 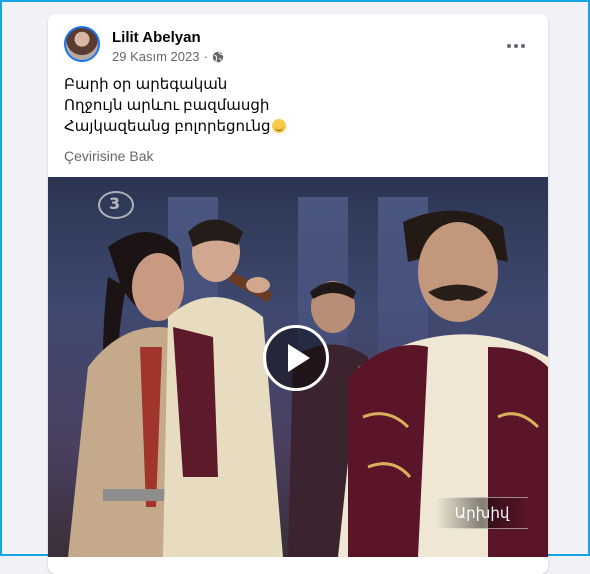 What do you see at coordinates (167, 126) in the screenshot?
I see `post-text-line-content: Հայկազեանց բոլորեցունց` at bounding box center [167, 126].